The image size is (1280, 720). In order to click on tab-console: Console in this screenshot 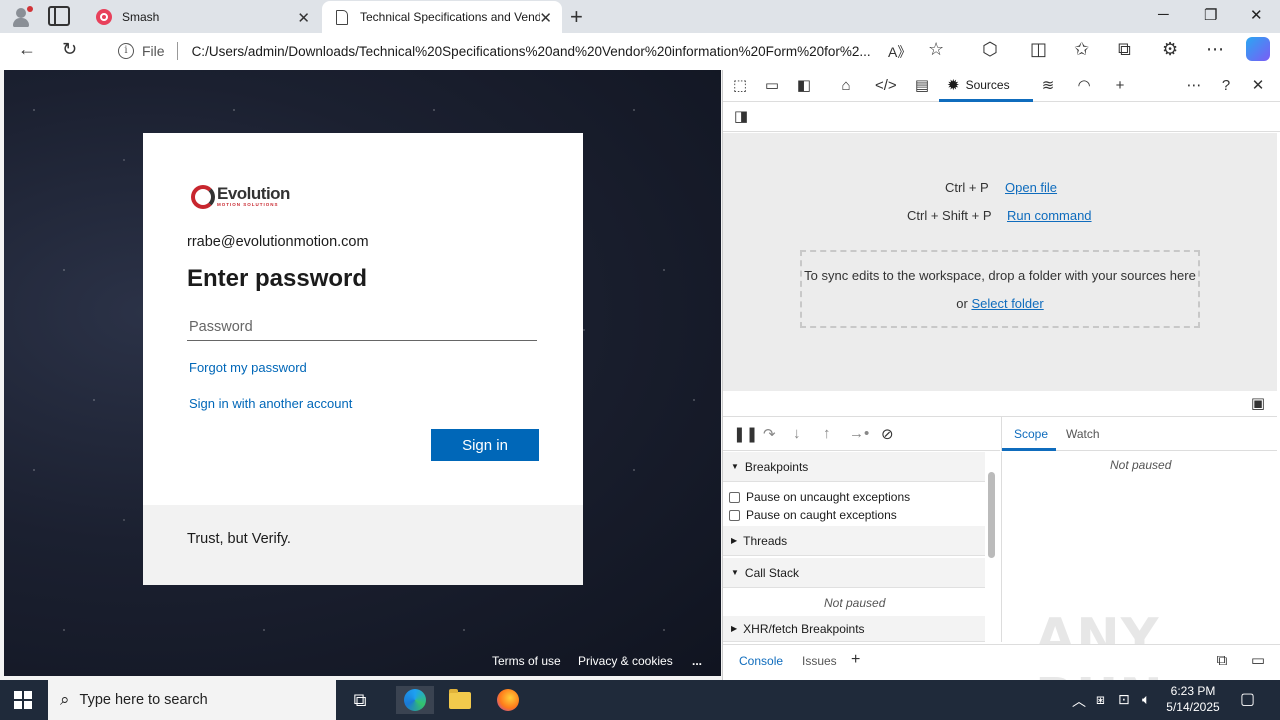, I will do `click(761, 661)`.